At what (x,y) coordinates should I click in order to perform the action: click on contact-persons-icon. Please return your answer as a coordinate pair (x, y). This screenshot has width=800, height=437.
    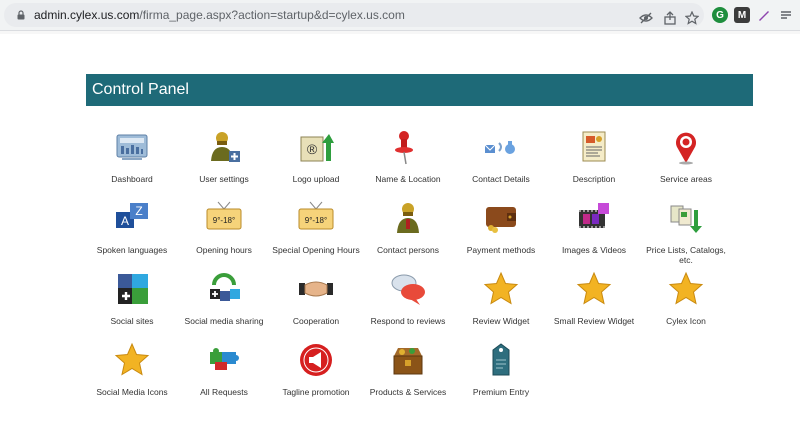
    Looking at the image, I should click on (408, 218).